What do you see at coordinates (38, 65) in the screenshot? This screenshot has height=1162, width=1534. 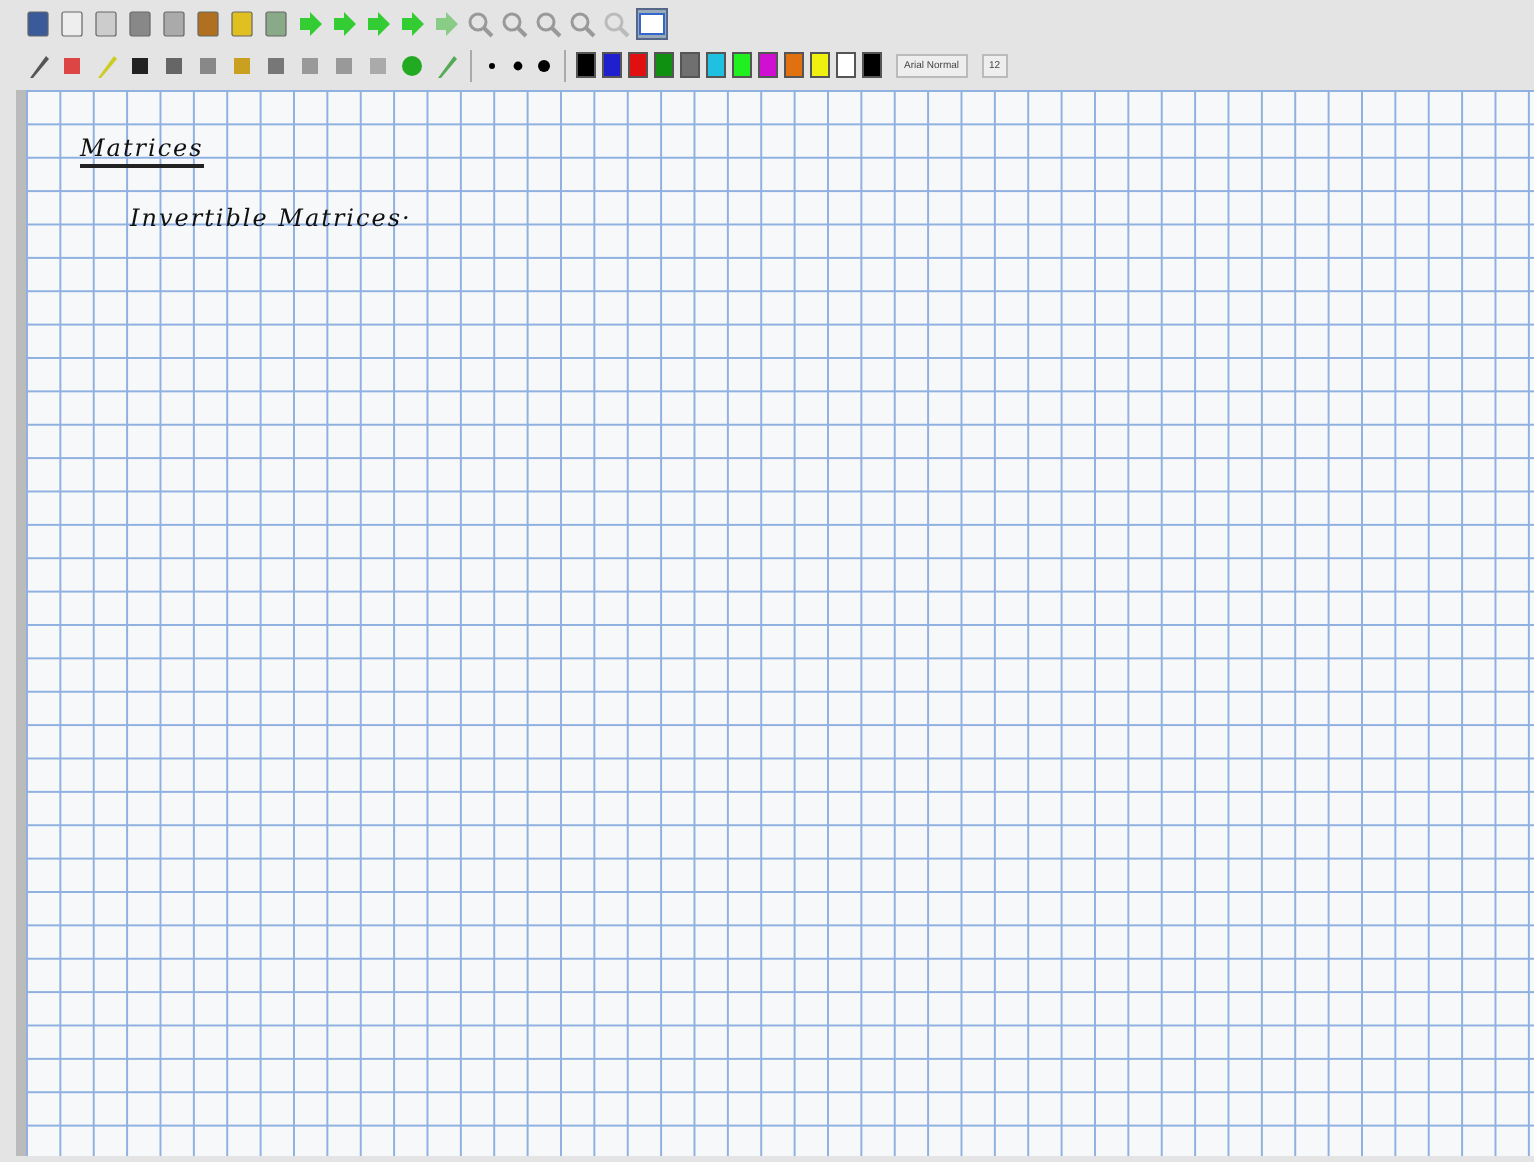 I see `pen-icon` at bounding box center [38, 65].